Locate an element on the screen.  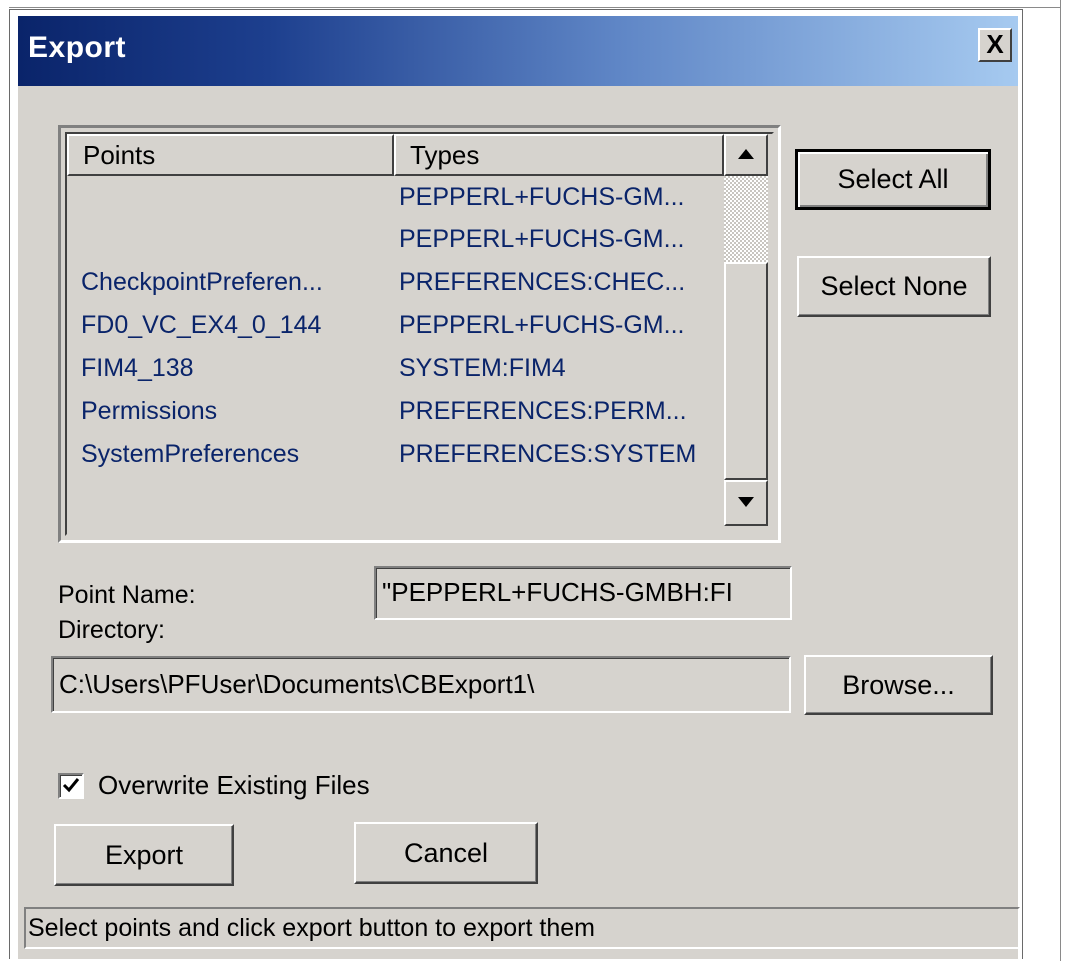
column-header-points: Points is located at coordinates (230, 155).